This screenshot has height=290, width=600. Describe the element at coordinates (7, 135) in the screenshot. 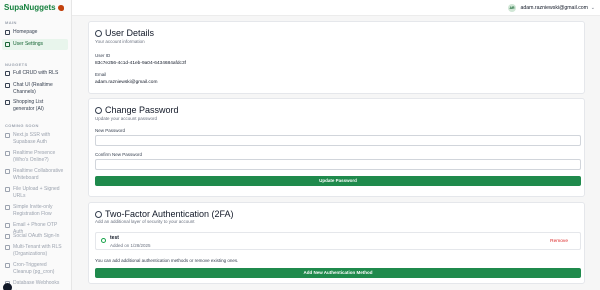

I see `server-icon` at that location.